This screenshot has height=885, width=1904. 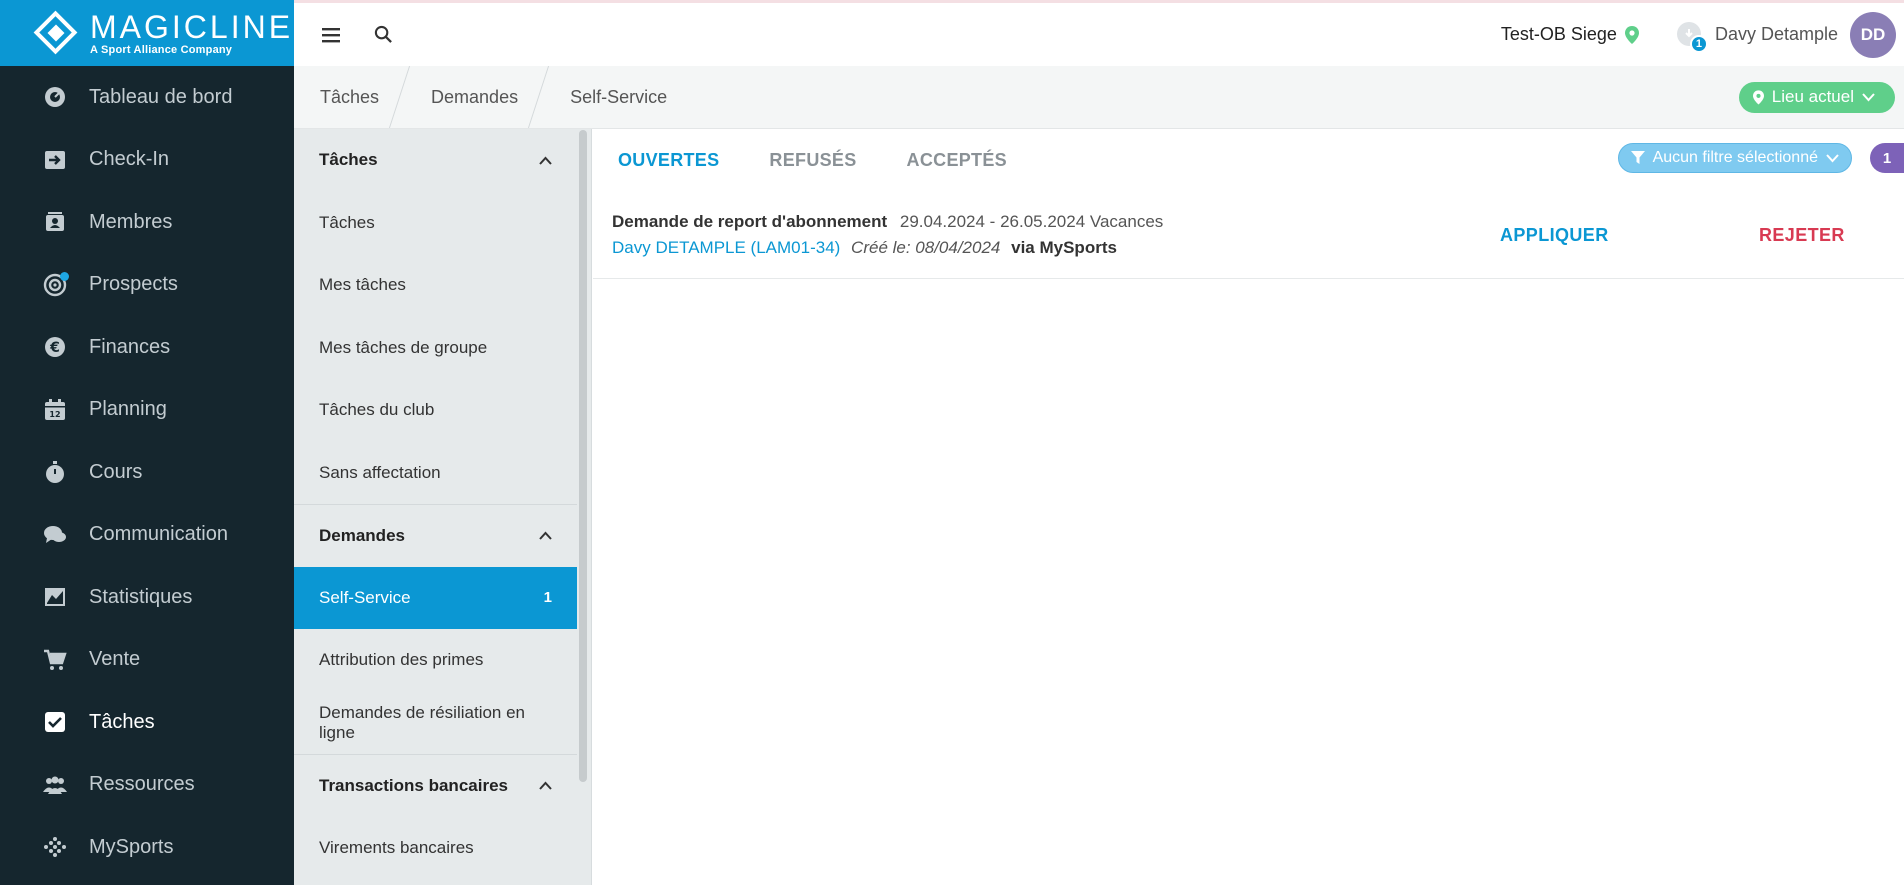 What do you see at coordinates (435, 223) in the screenshot?
I see `subnav-item-taches: Tâches` at bounding box center [435, 223].